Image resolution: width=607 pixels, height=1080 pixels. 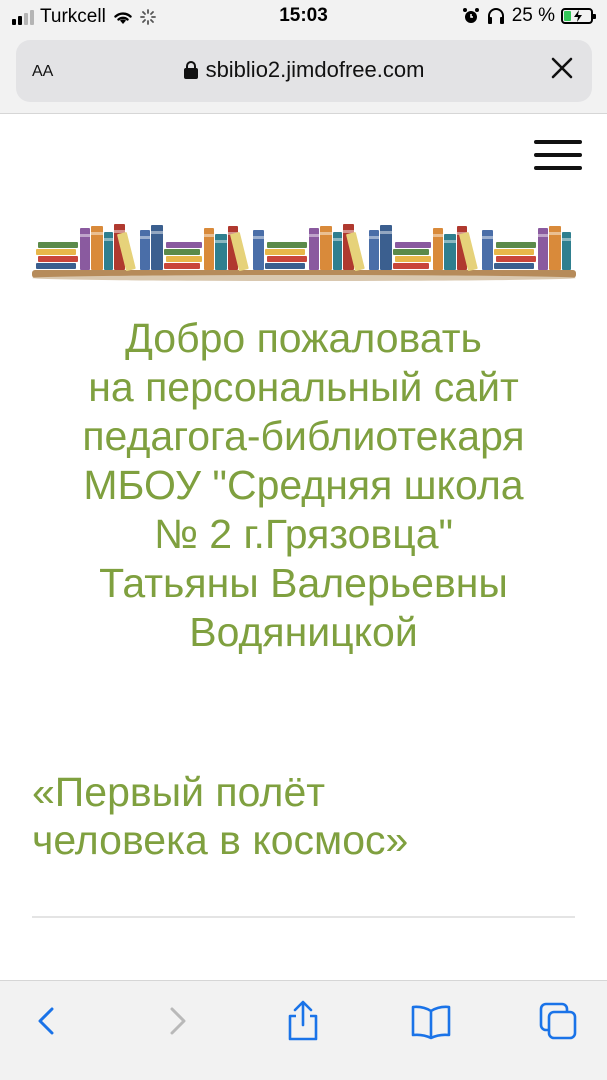 What do you see at coordinates (179, 792) in the screenshot?
I see `section-title-line: «Первый полёт` at bounding box center [179, 792].